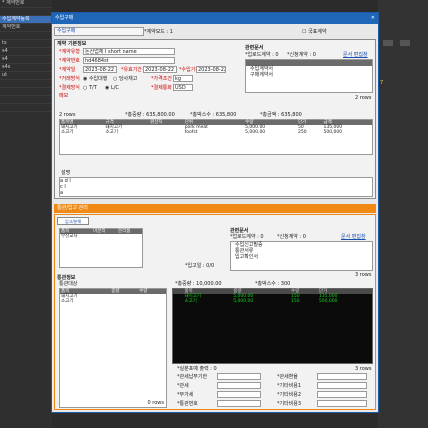 The width and height of the screenshot is (428, 428). I want to click on ctrt-type-select: 돈산업체 I short name, so click(129, 51).